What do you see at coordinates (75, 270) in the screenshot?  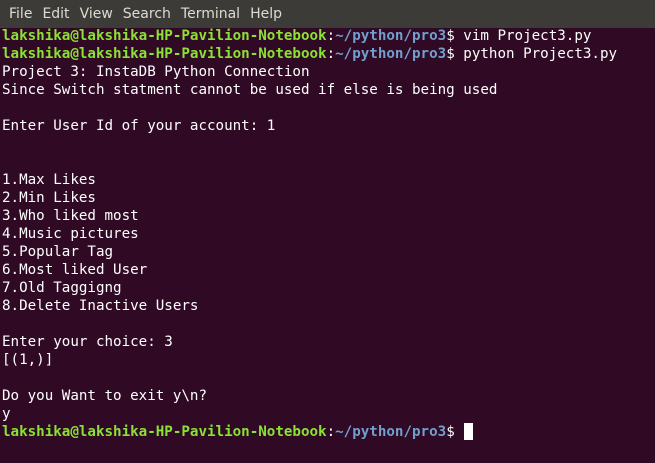 I see `output-line: 6.Most liked User` at bounding box center [75, 270].